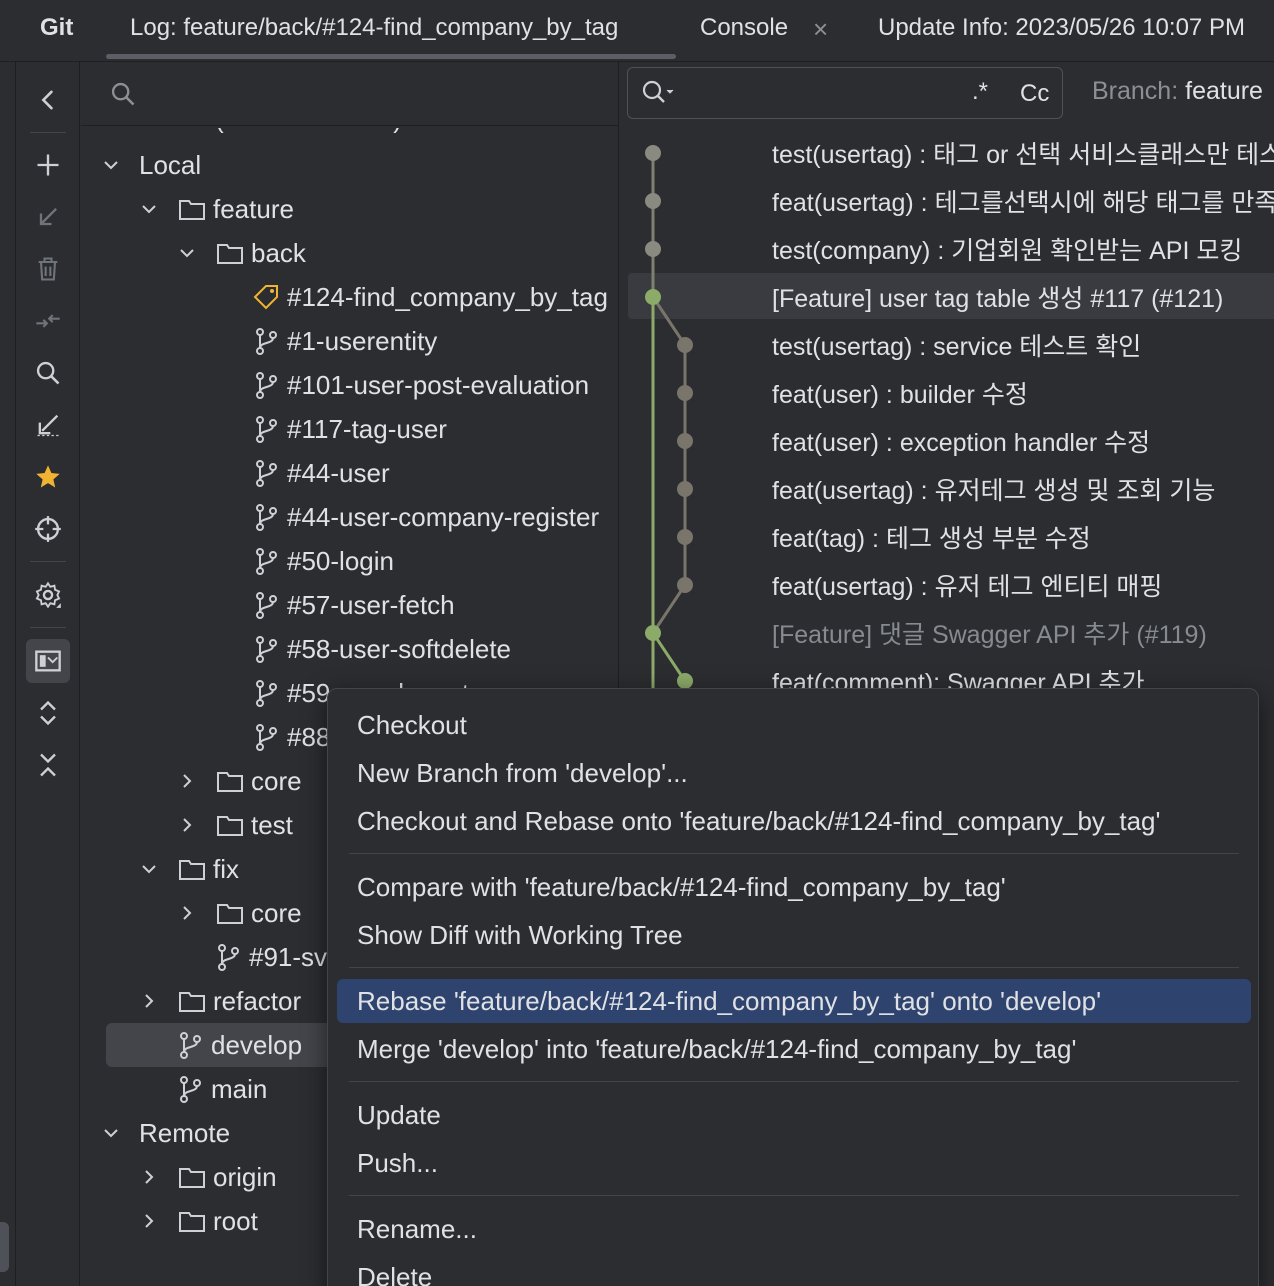  What do you see at coordinates (1177, 91) in the screenshot?
I see `branch-filter: Branch: feature` at bounding box center [1177, 91].